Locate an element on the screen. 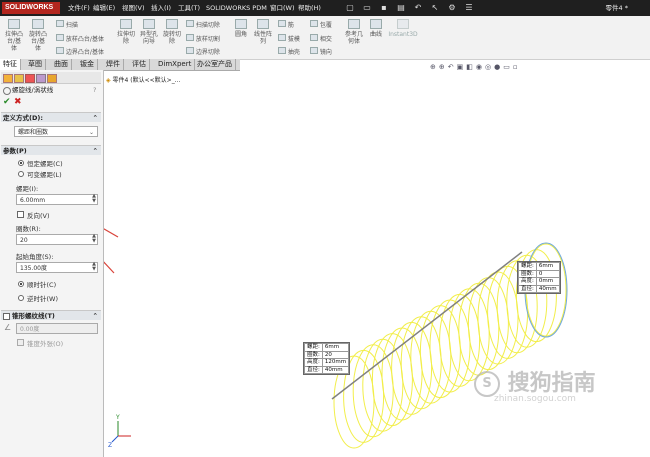 The height and width of the screenshot is (457, 650). pitch-input: 6.00mm ▲ ▼ is located at coordinates (57, 199).